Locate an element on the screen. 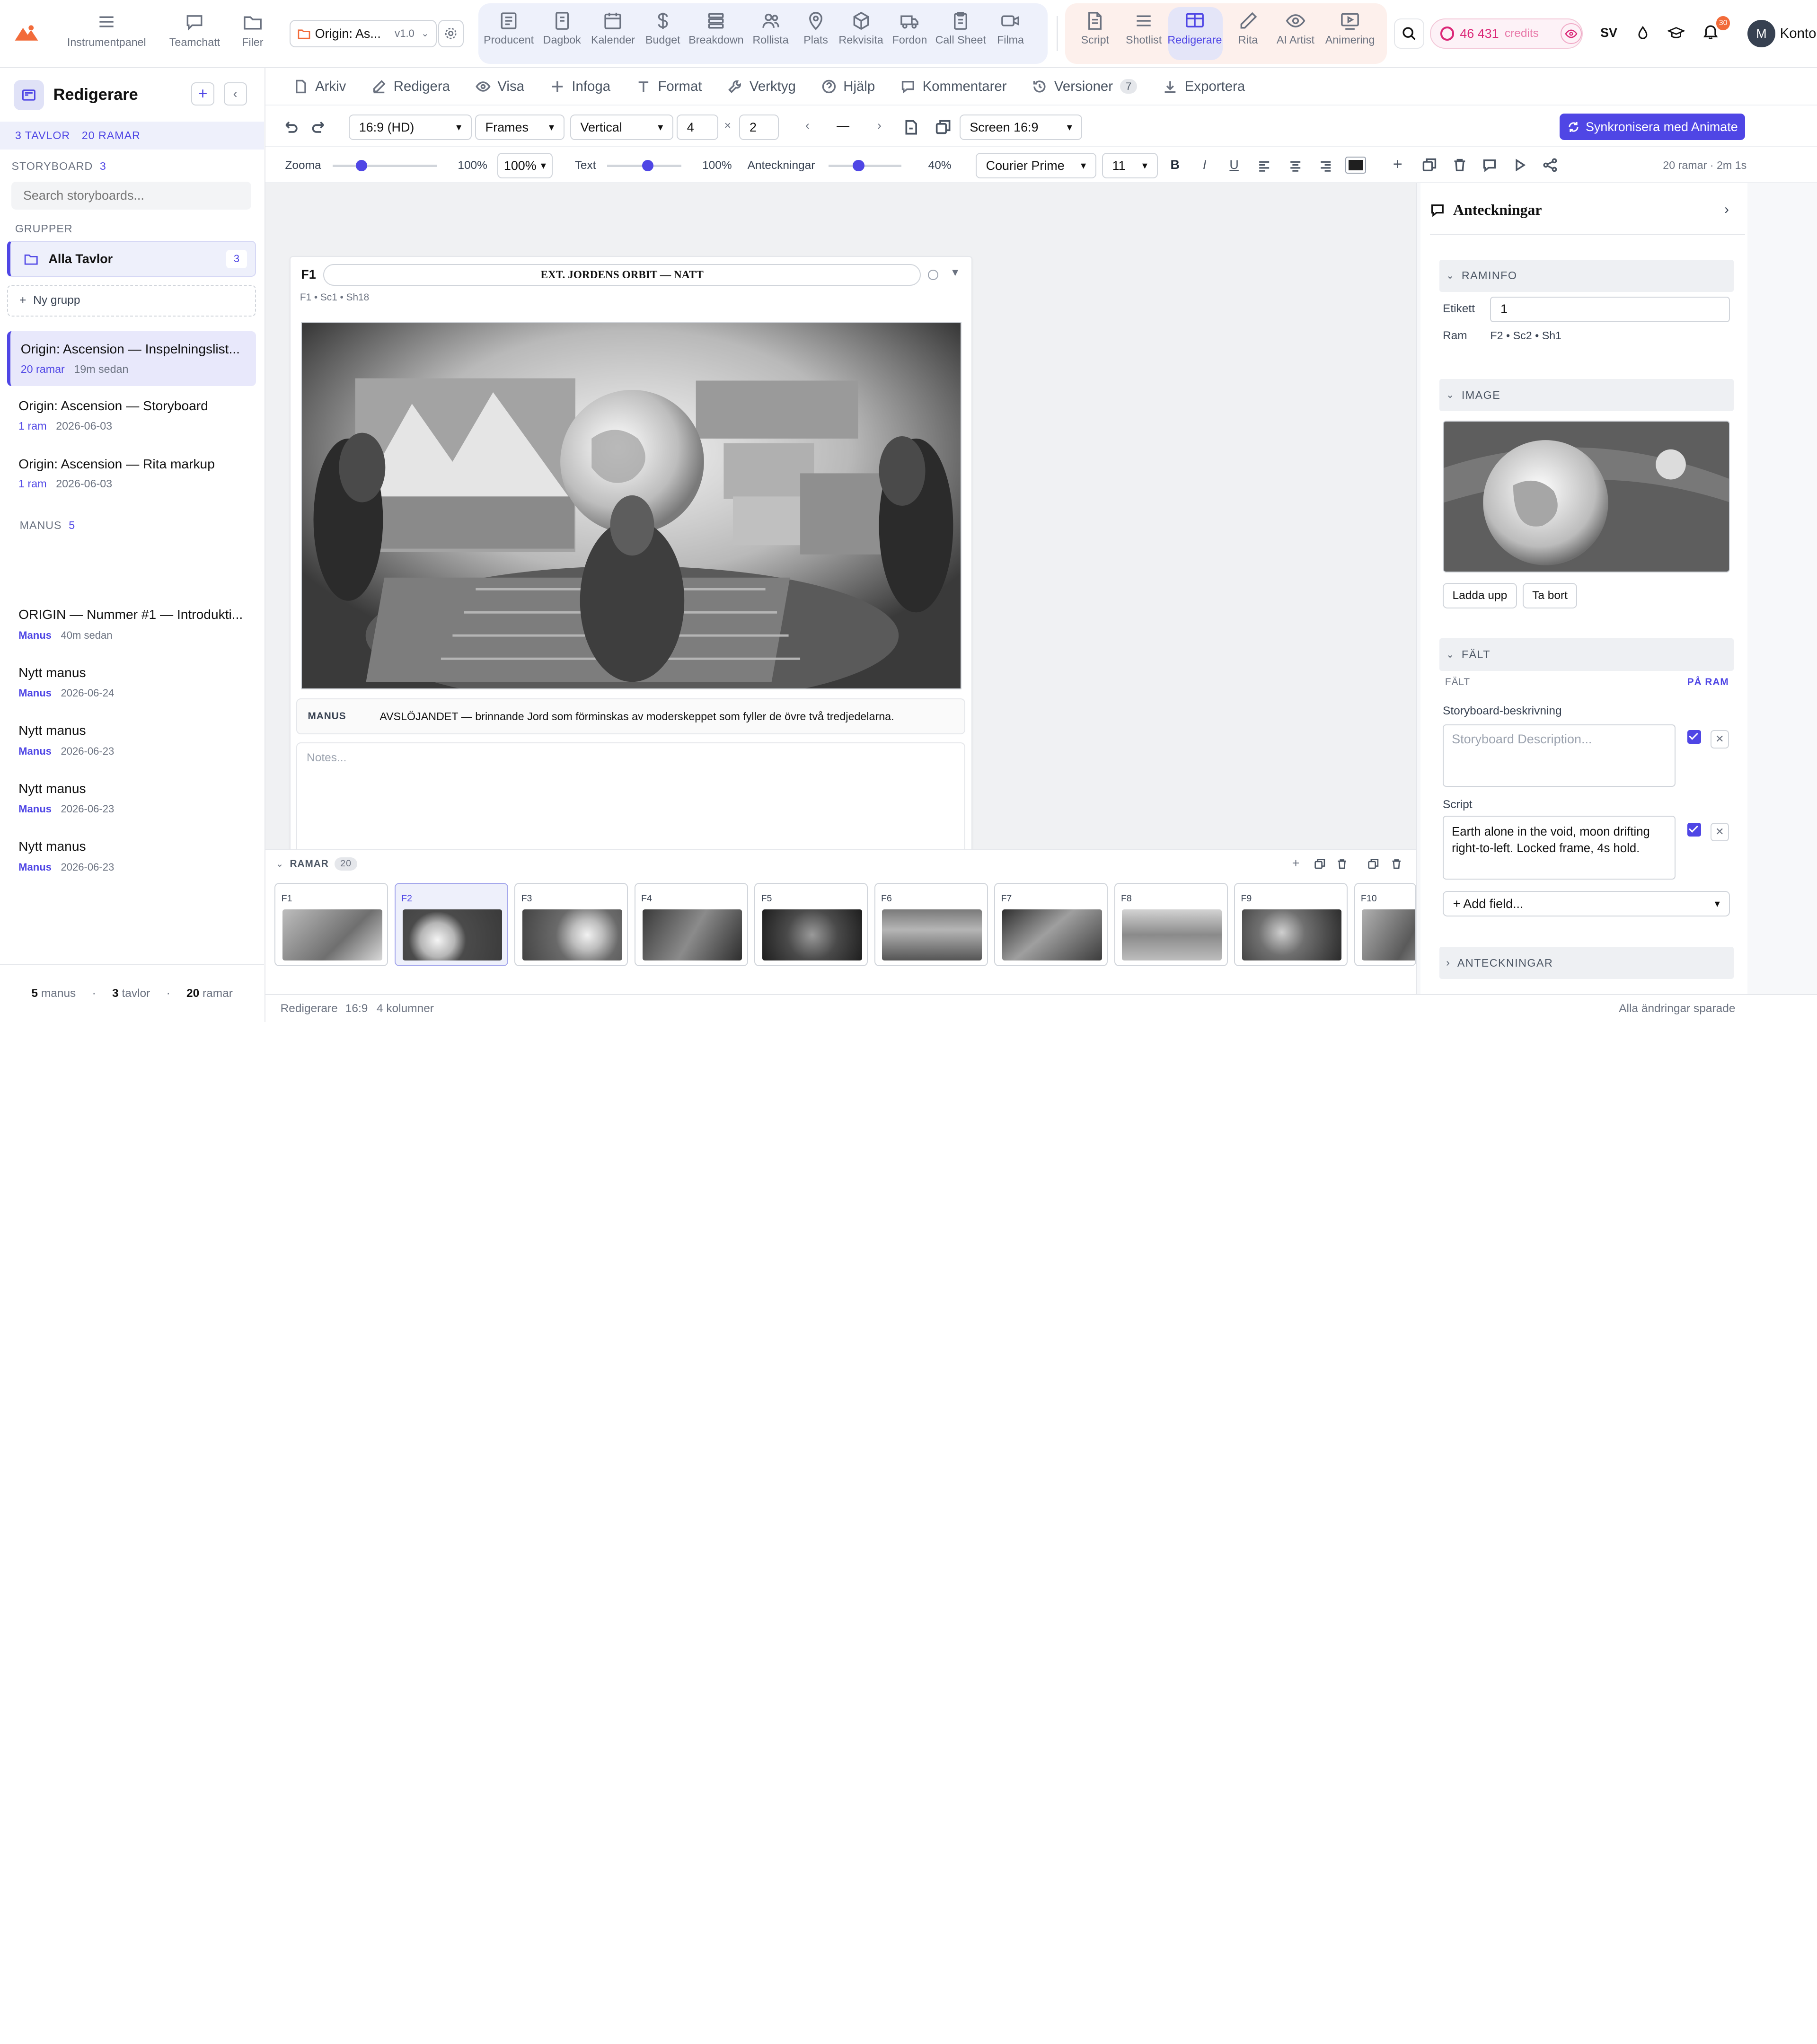  nav-fordon: Fordon is located at coordinates (909, 27).